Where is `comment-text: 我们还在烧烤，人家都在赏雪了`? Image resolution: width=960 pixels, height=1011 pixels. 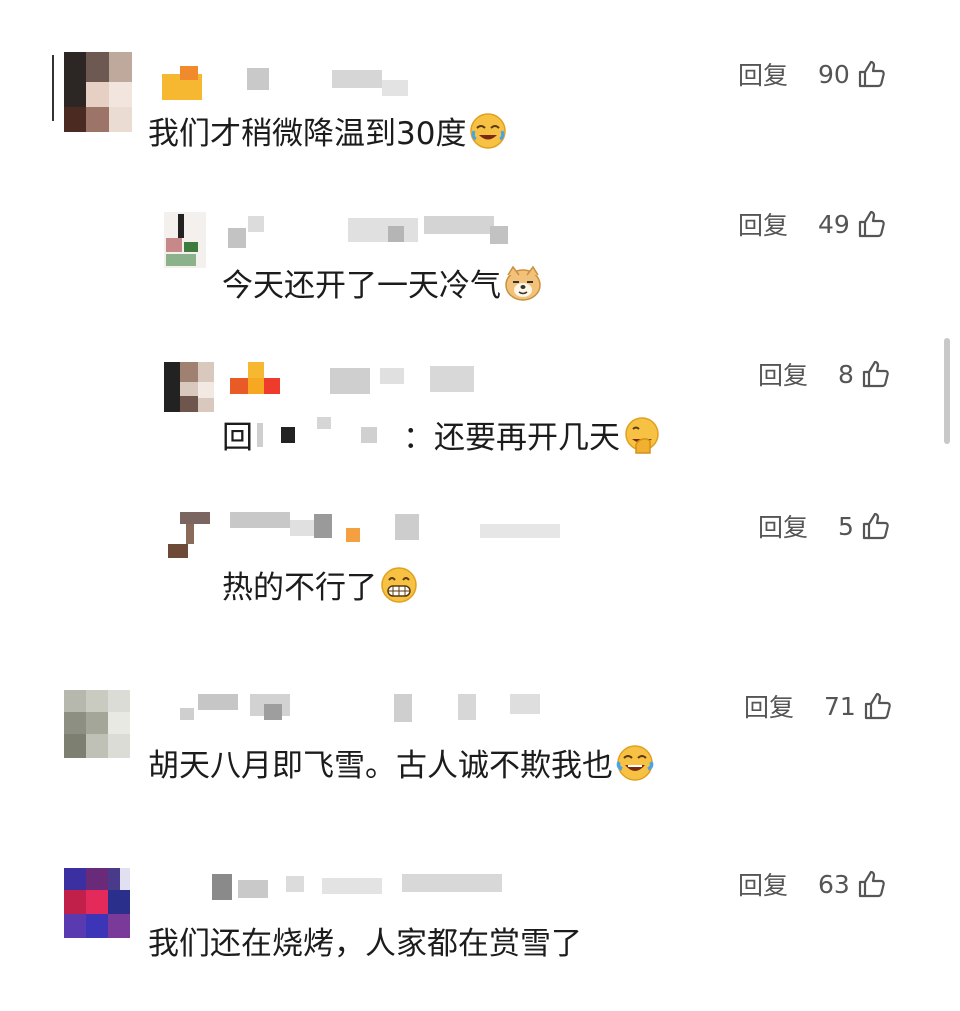
comment-text: 我们还在烧烤，人家都在赏雪了 is located at coordinates (365, 944).